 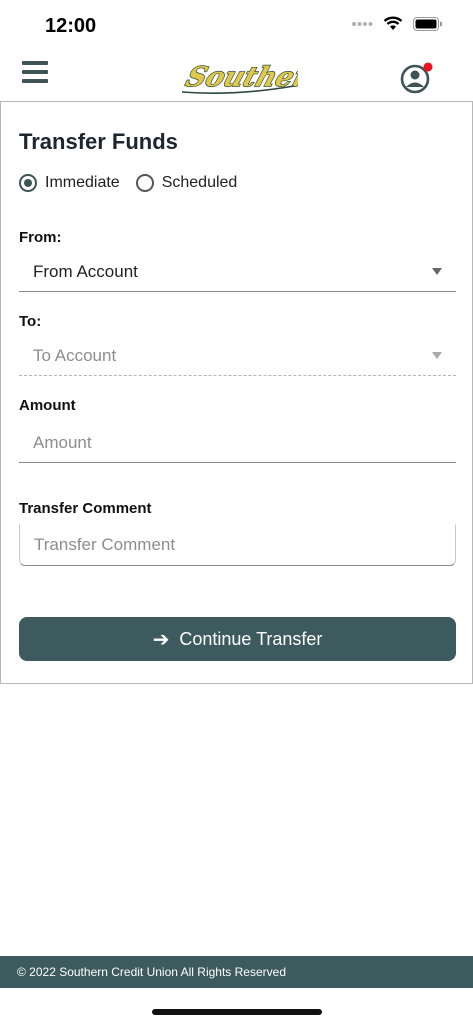 I want to click on status-bar: 12:00, so click(x=236, y=25).